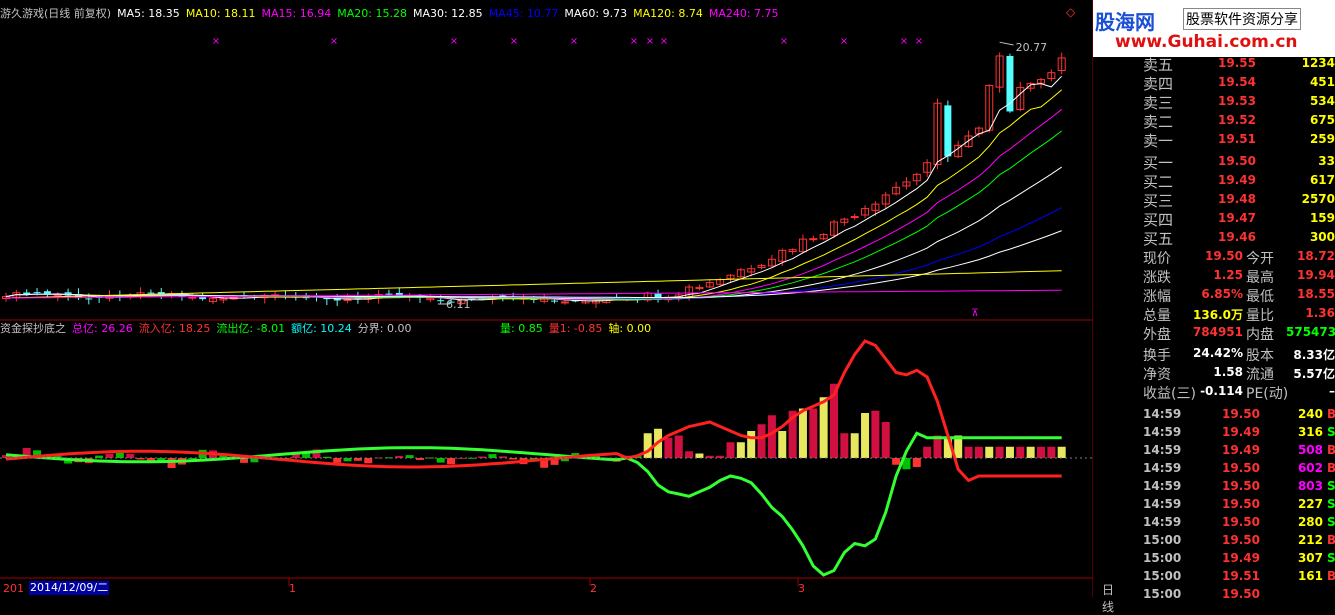  I want to click on stat-label: 流通, so click(1260, 375).